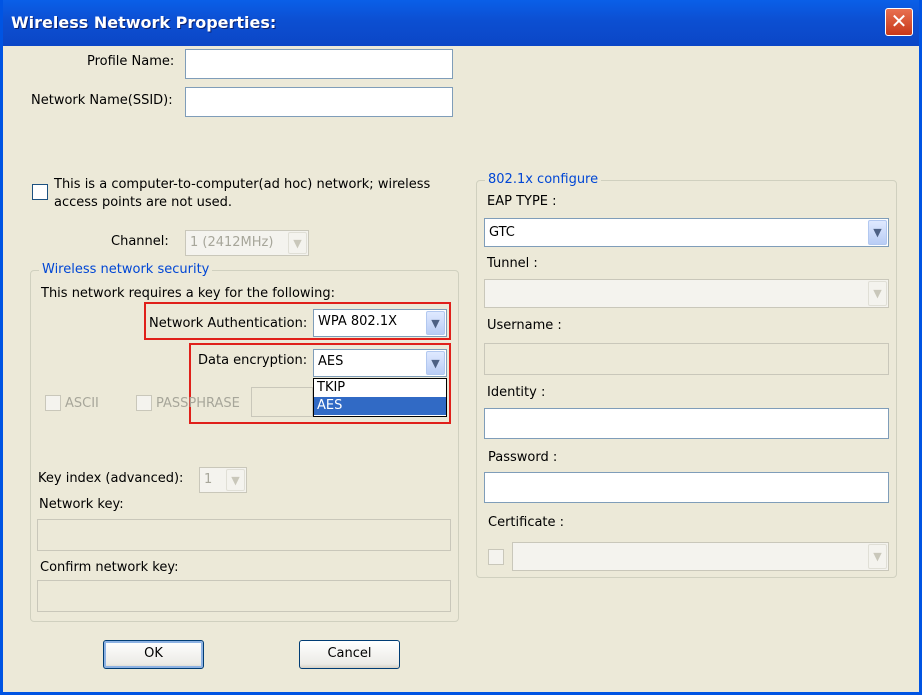 The image size is (922, 695). I want to click on identity-input, so click(686, 423).